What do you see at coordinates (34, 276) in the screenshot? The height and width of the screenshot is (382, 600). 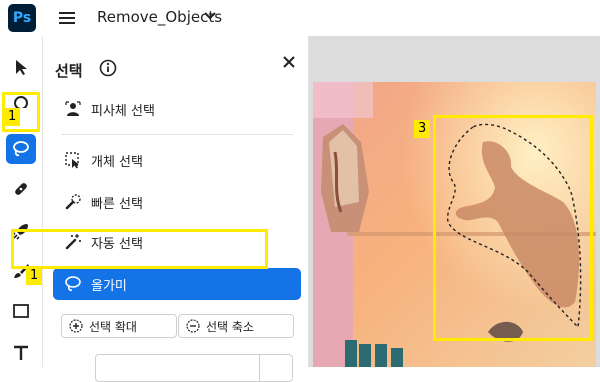 I see `menu-marker-label: 1` at bounding box center [34, 276].